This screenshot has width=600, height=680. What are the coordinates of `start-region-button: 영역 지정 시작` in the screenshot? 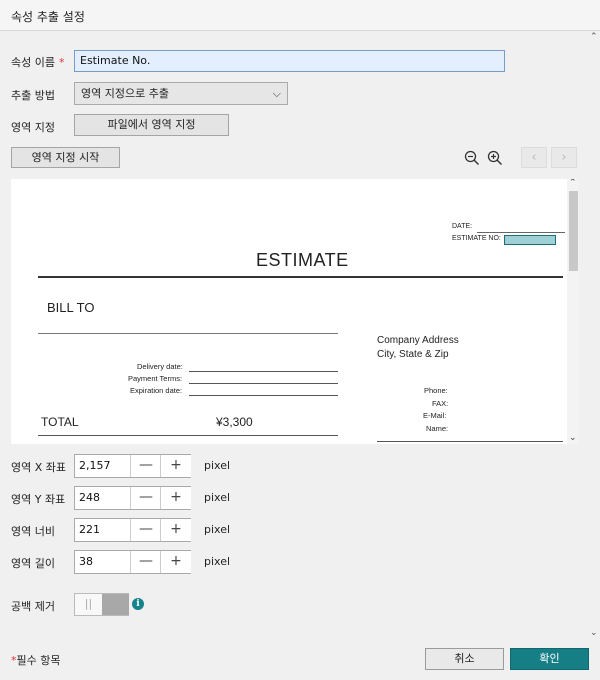 It's located at (65, 157).